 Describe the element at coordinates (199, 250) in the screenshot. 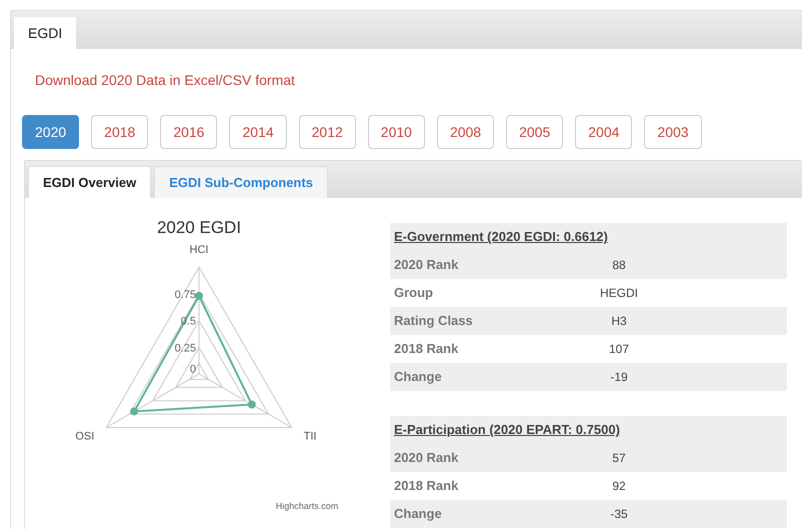

I see `axis-label: HCI` at that location.